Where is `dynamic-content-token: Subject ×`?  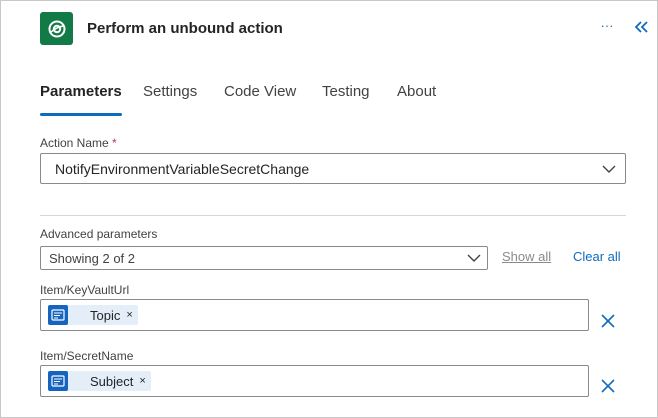 dynamic-content-token: Subject × is located at coordinates (99, 381).